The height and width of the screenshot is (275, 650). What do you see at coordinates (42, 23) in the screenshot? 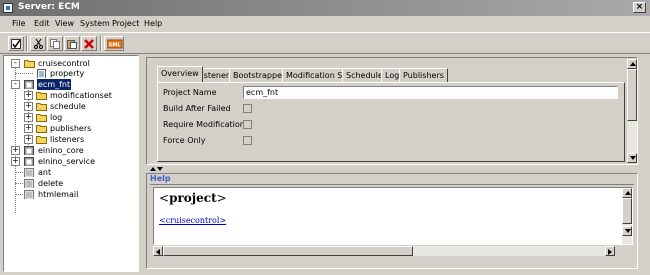
I see `menu-edit: Edit` at bounding box center [42, 23].